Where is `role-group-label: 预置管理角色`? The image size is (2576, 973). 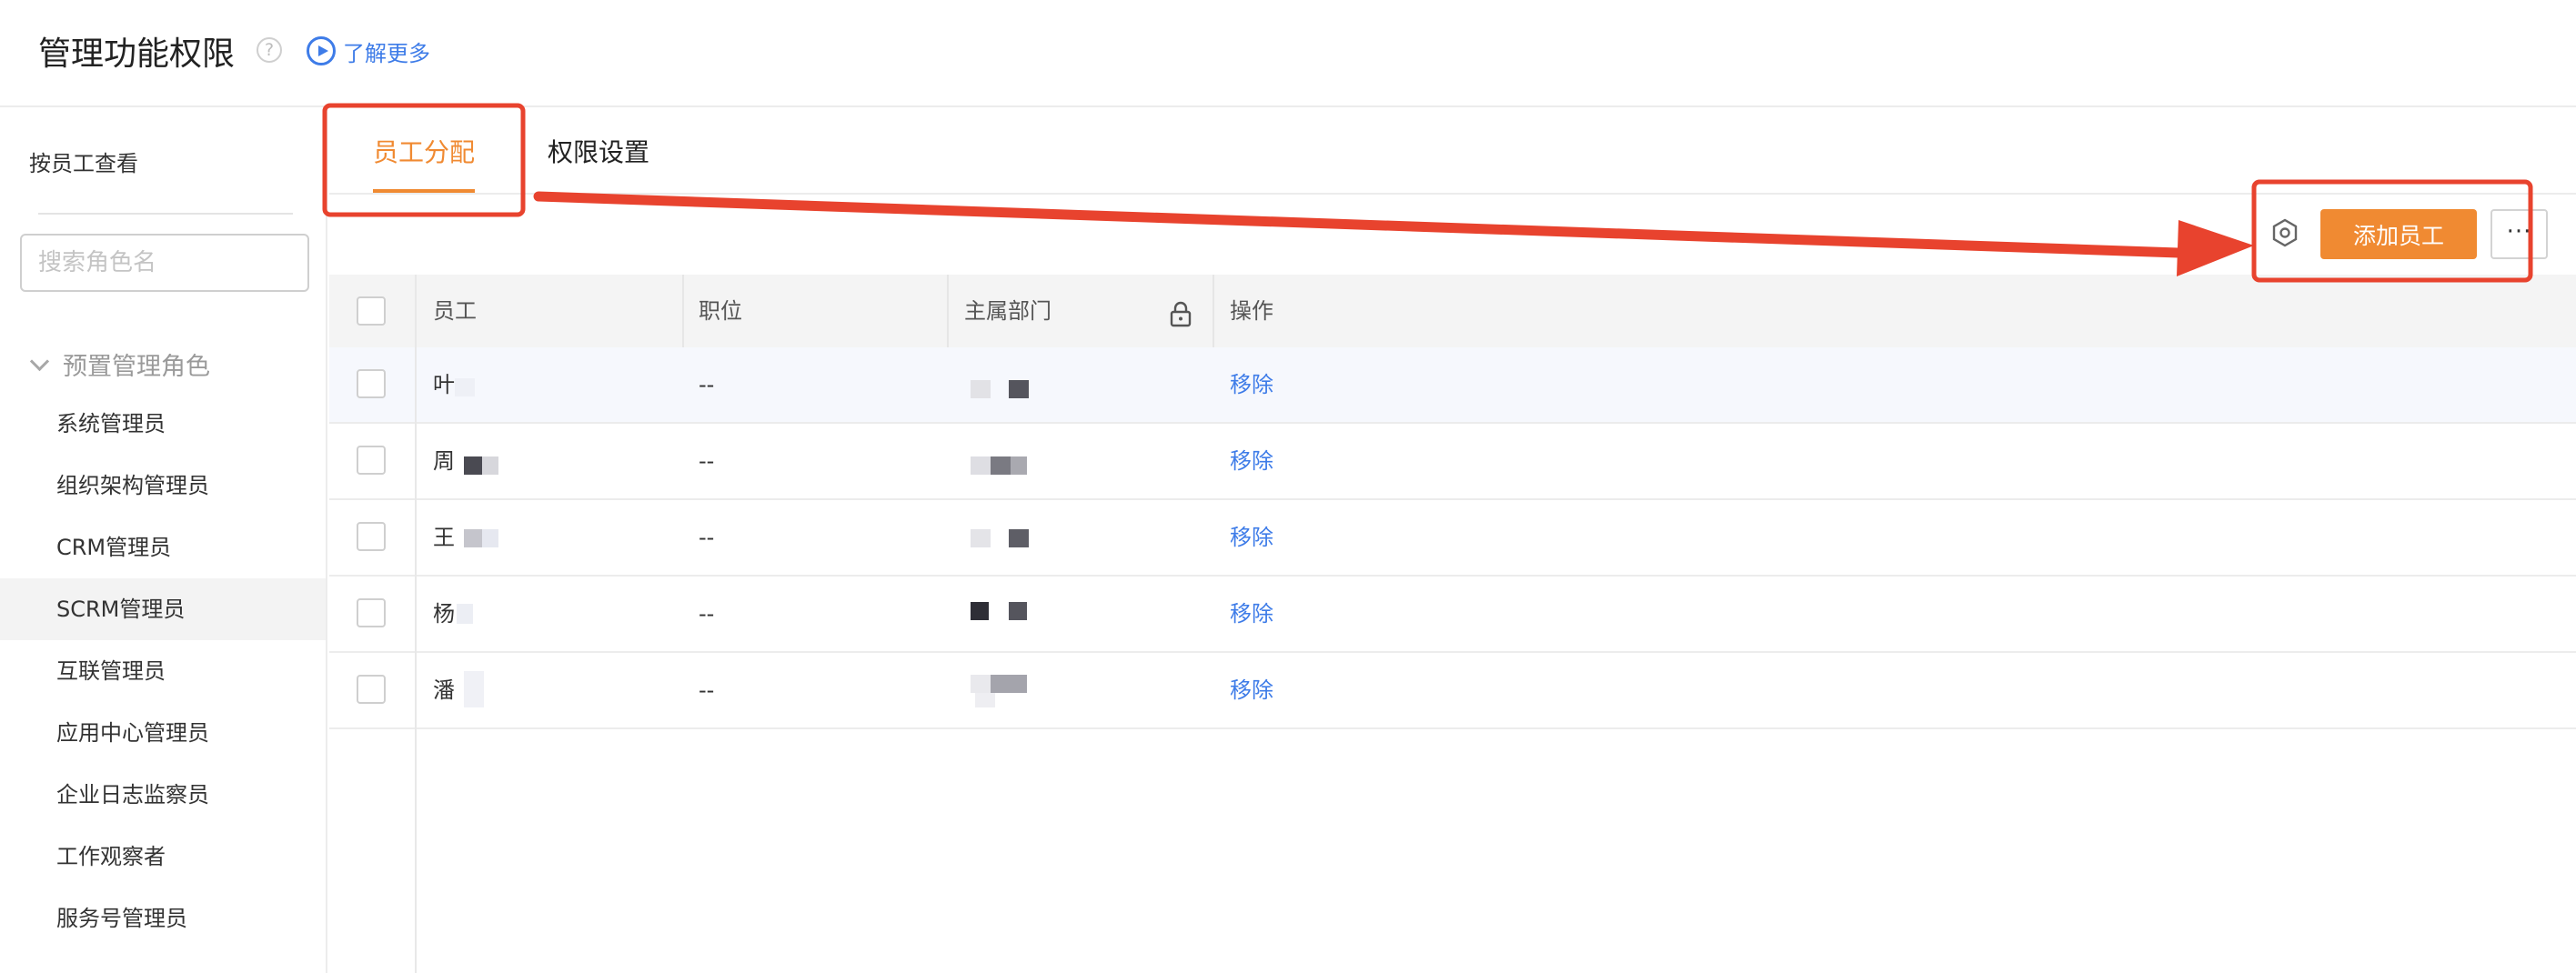 role-group-label: 预置管理角色 is located at coordinates (136, 366).